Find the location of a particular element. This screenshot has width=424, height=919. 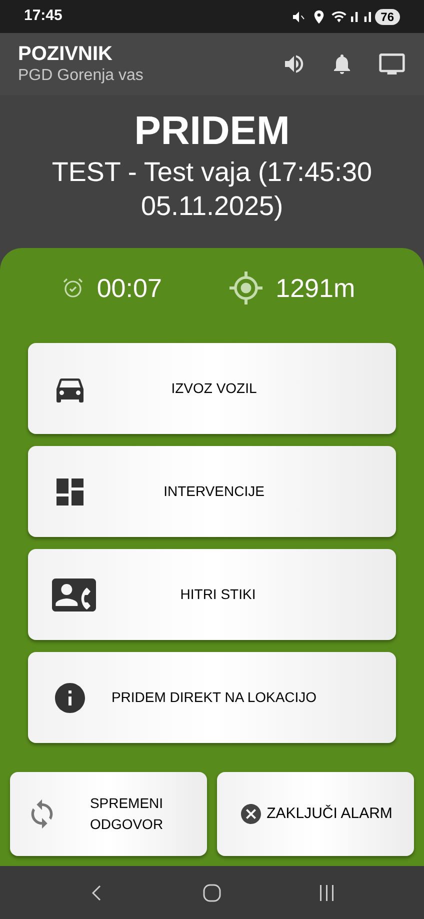

home-button is located at coordinates (212, 892).